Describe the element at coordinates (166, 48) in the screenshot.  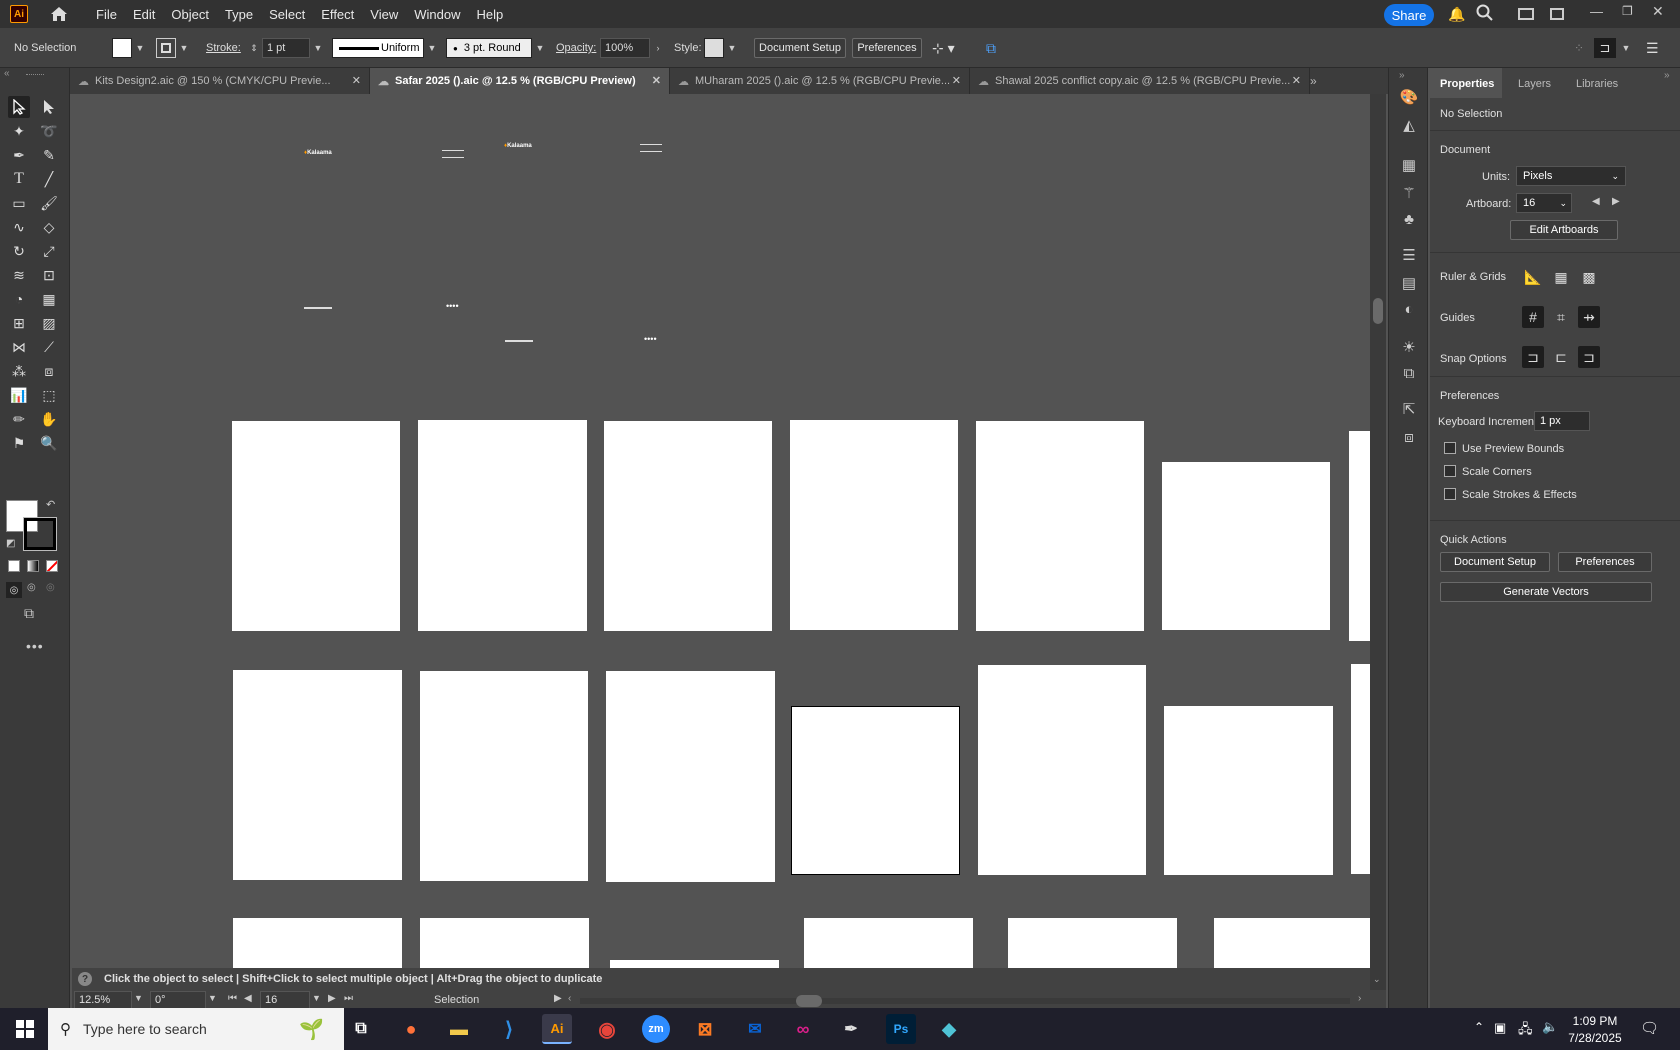
I see `stroke-swatch` at that location.